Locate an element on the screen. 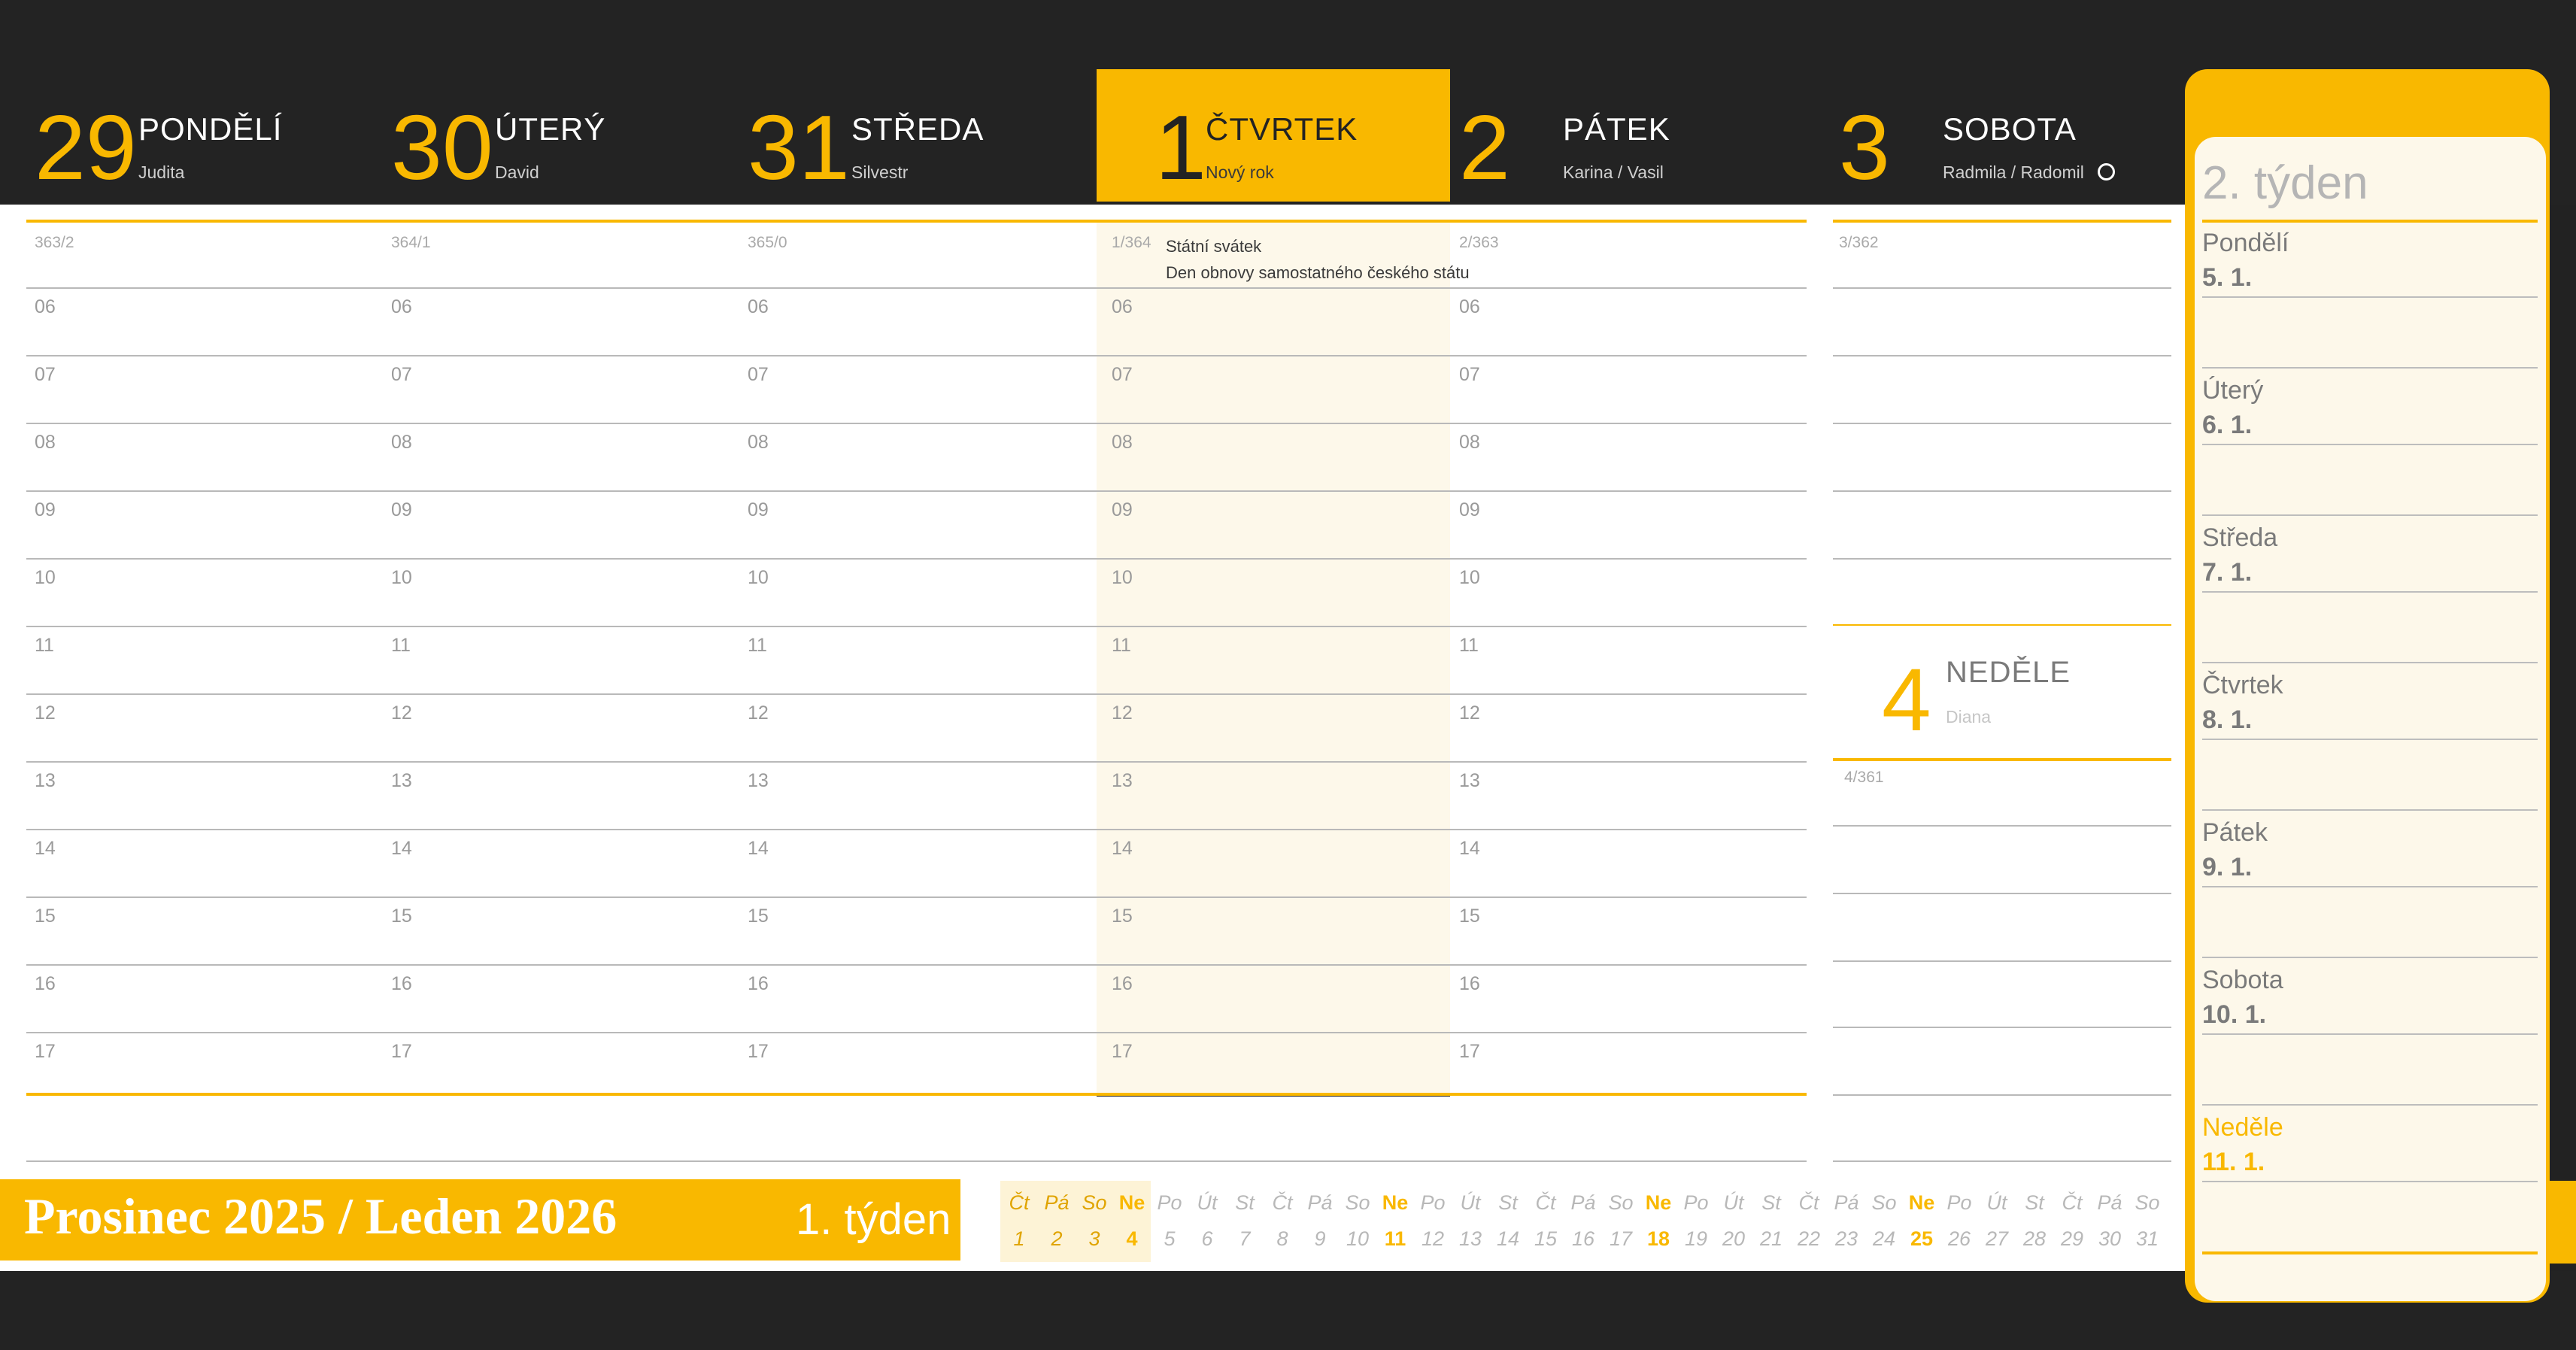 The image size is (2576, 1350). day-header: 1 ČTVRTEK Nový rok is located at coordinates (1273, 135).